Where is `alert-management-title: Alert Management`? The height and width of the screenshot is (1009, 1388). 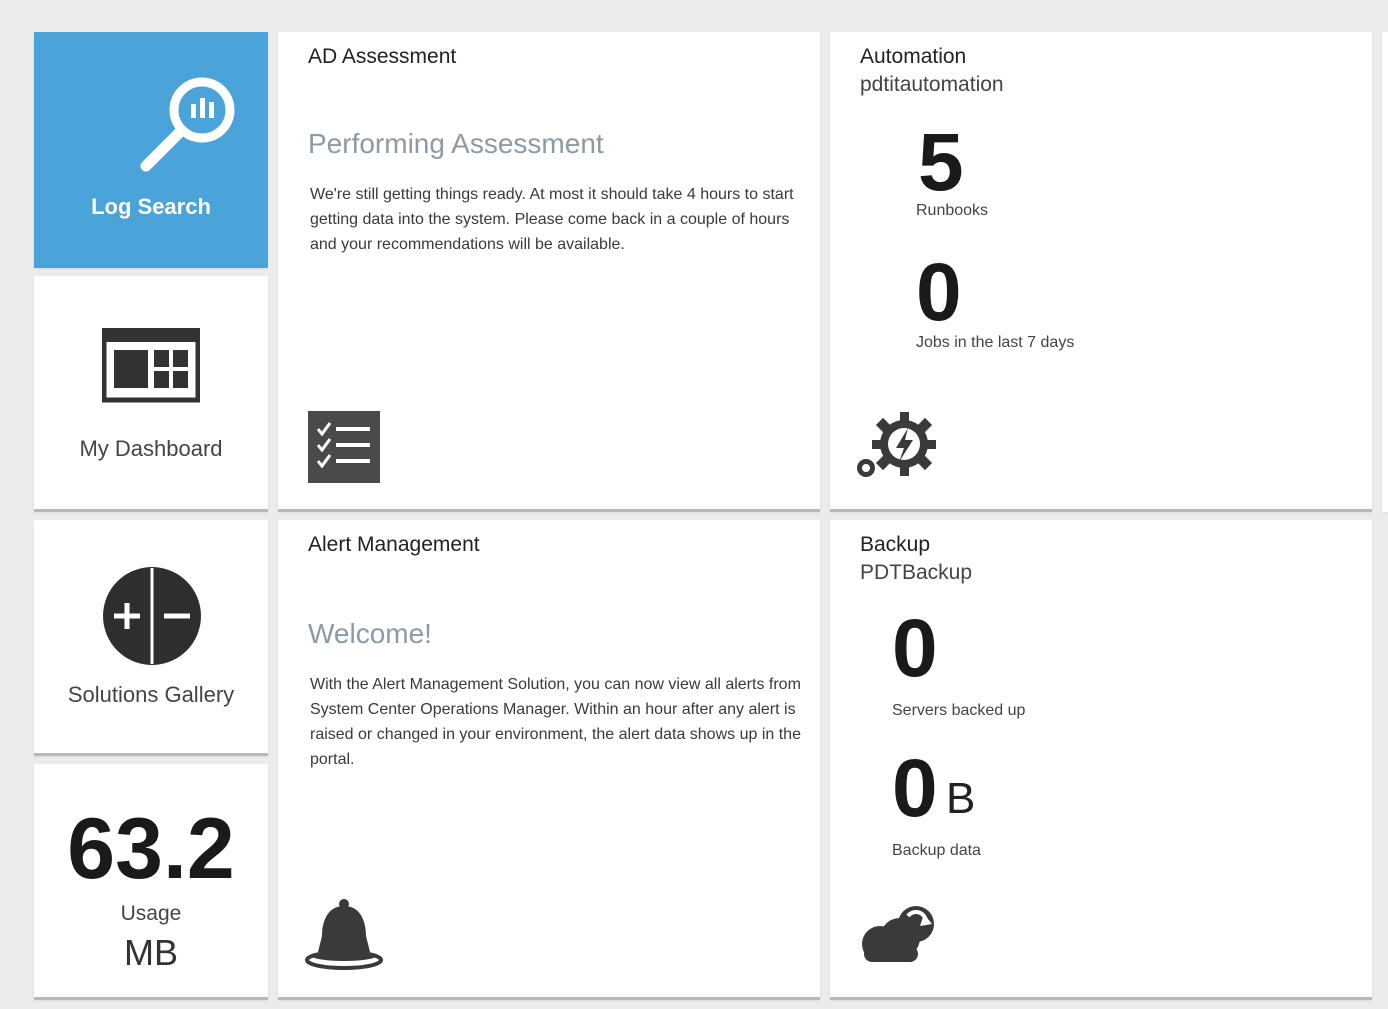 alert-management-title: Alert Management is located at coordinates (394, 544).